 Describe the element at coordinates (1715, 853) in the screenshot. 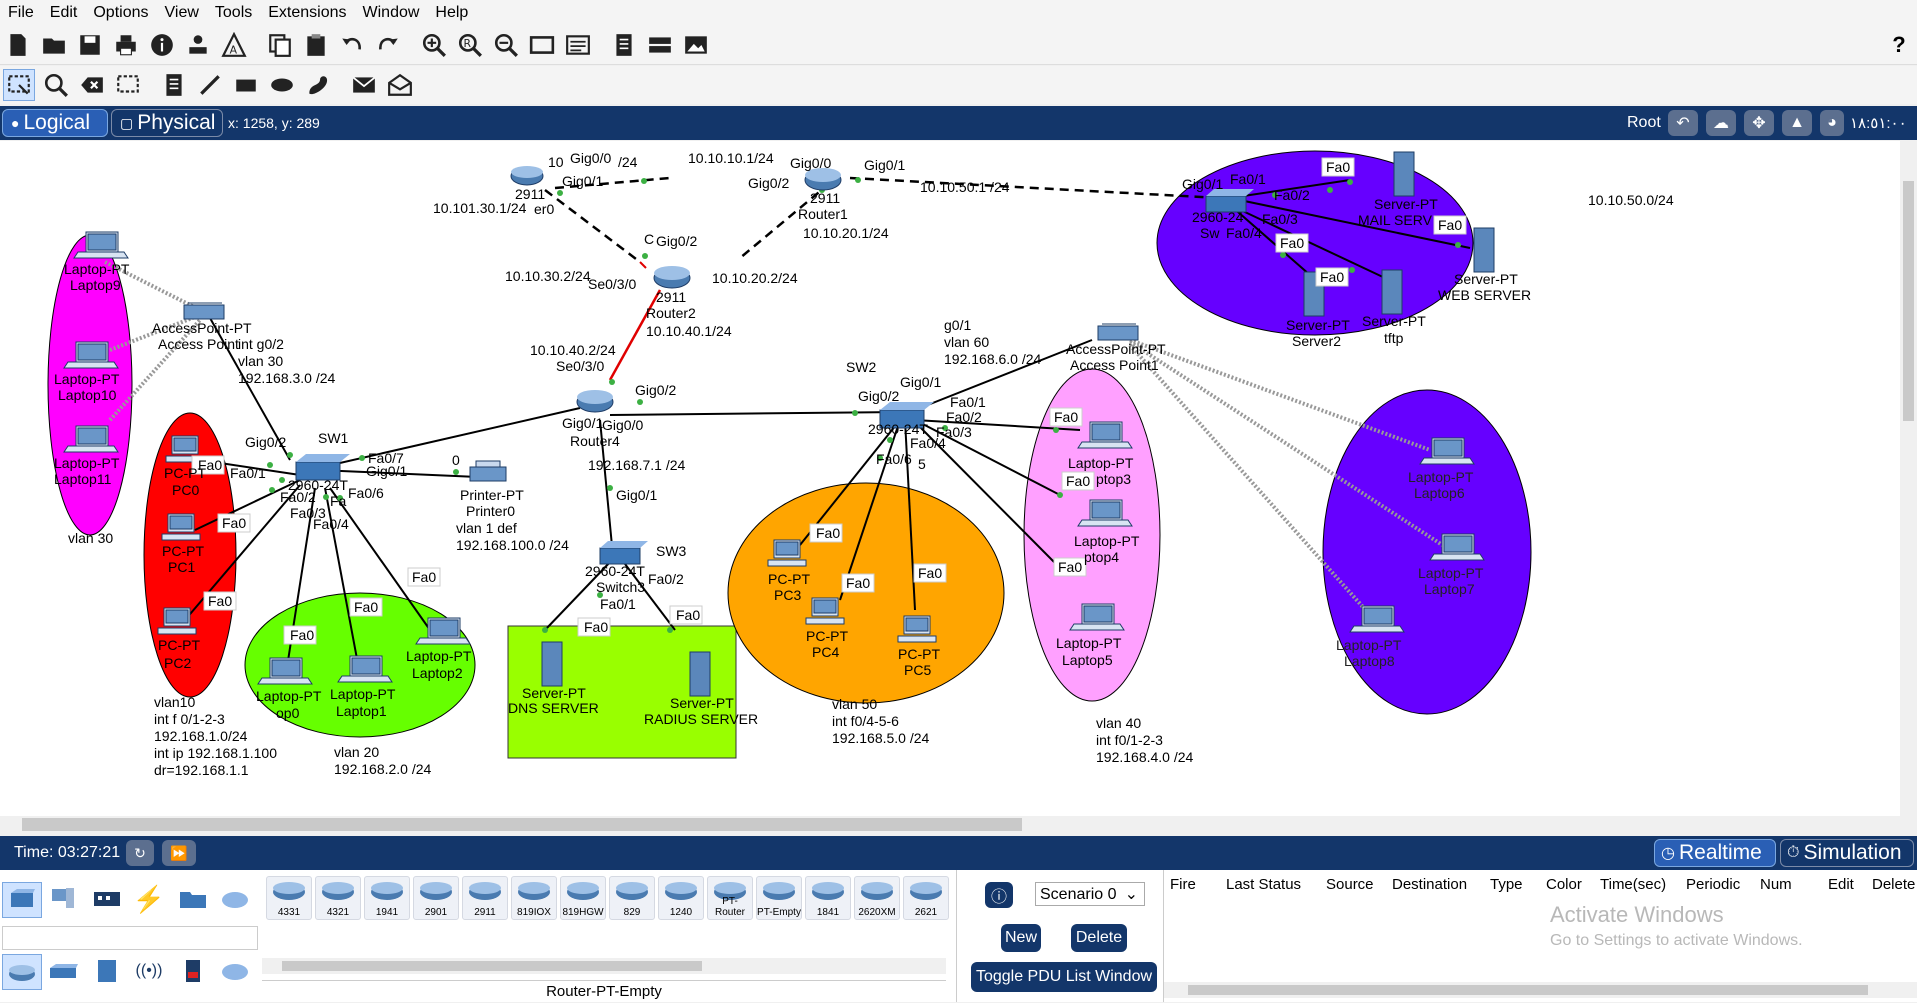

I see `realtime-tab: ◷ Realtime` at that location.